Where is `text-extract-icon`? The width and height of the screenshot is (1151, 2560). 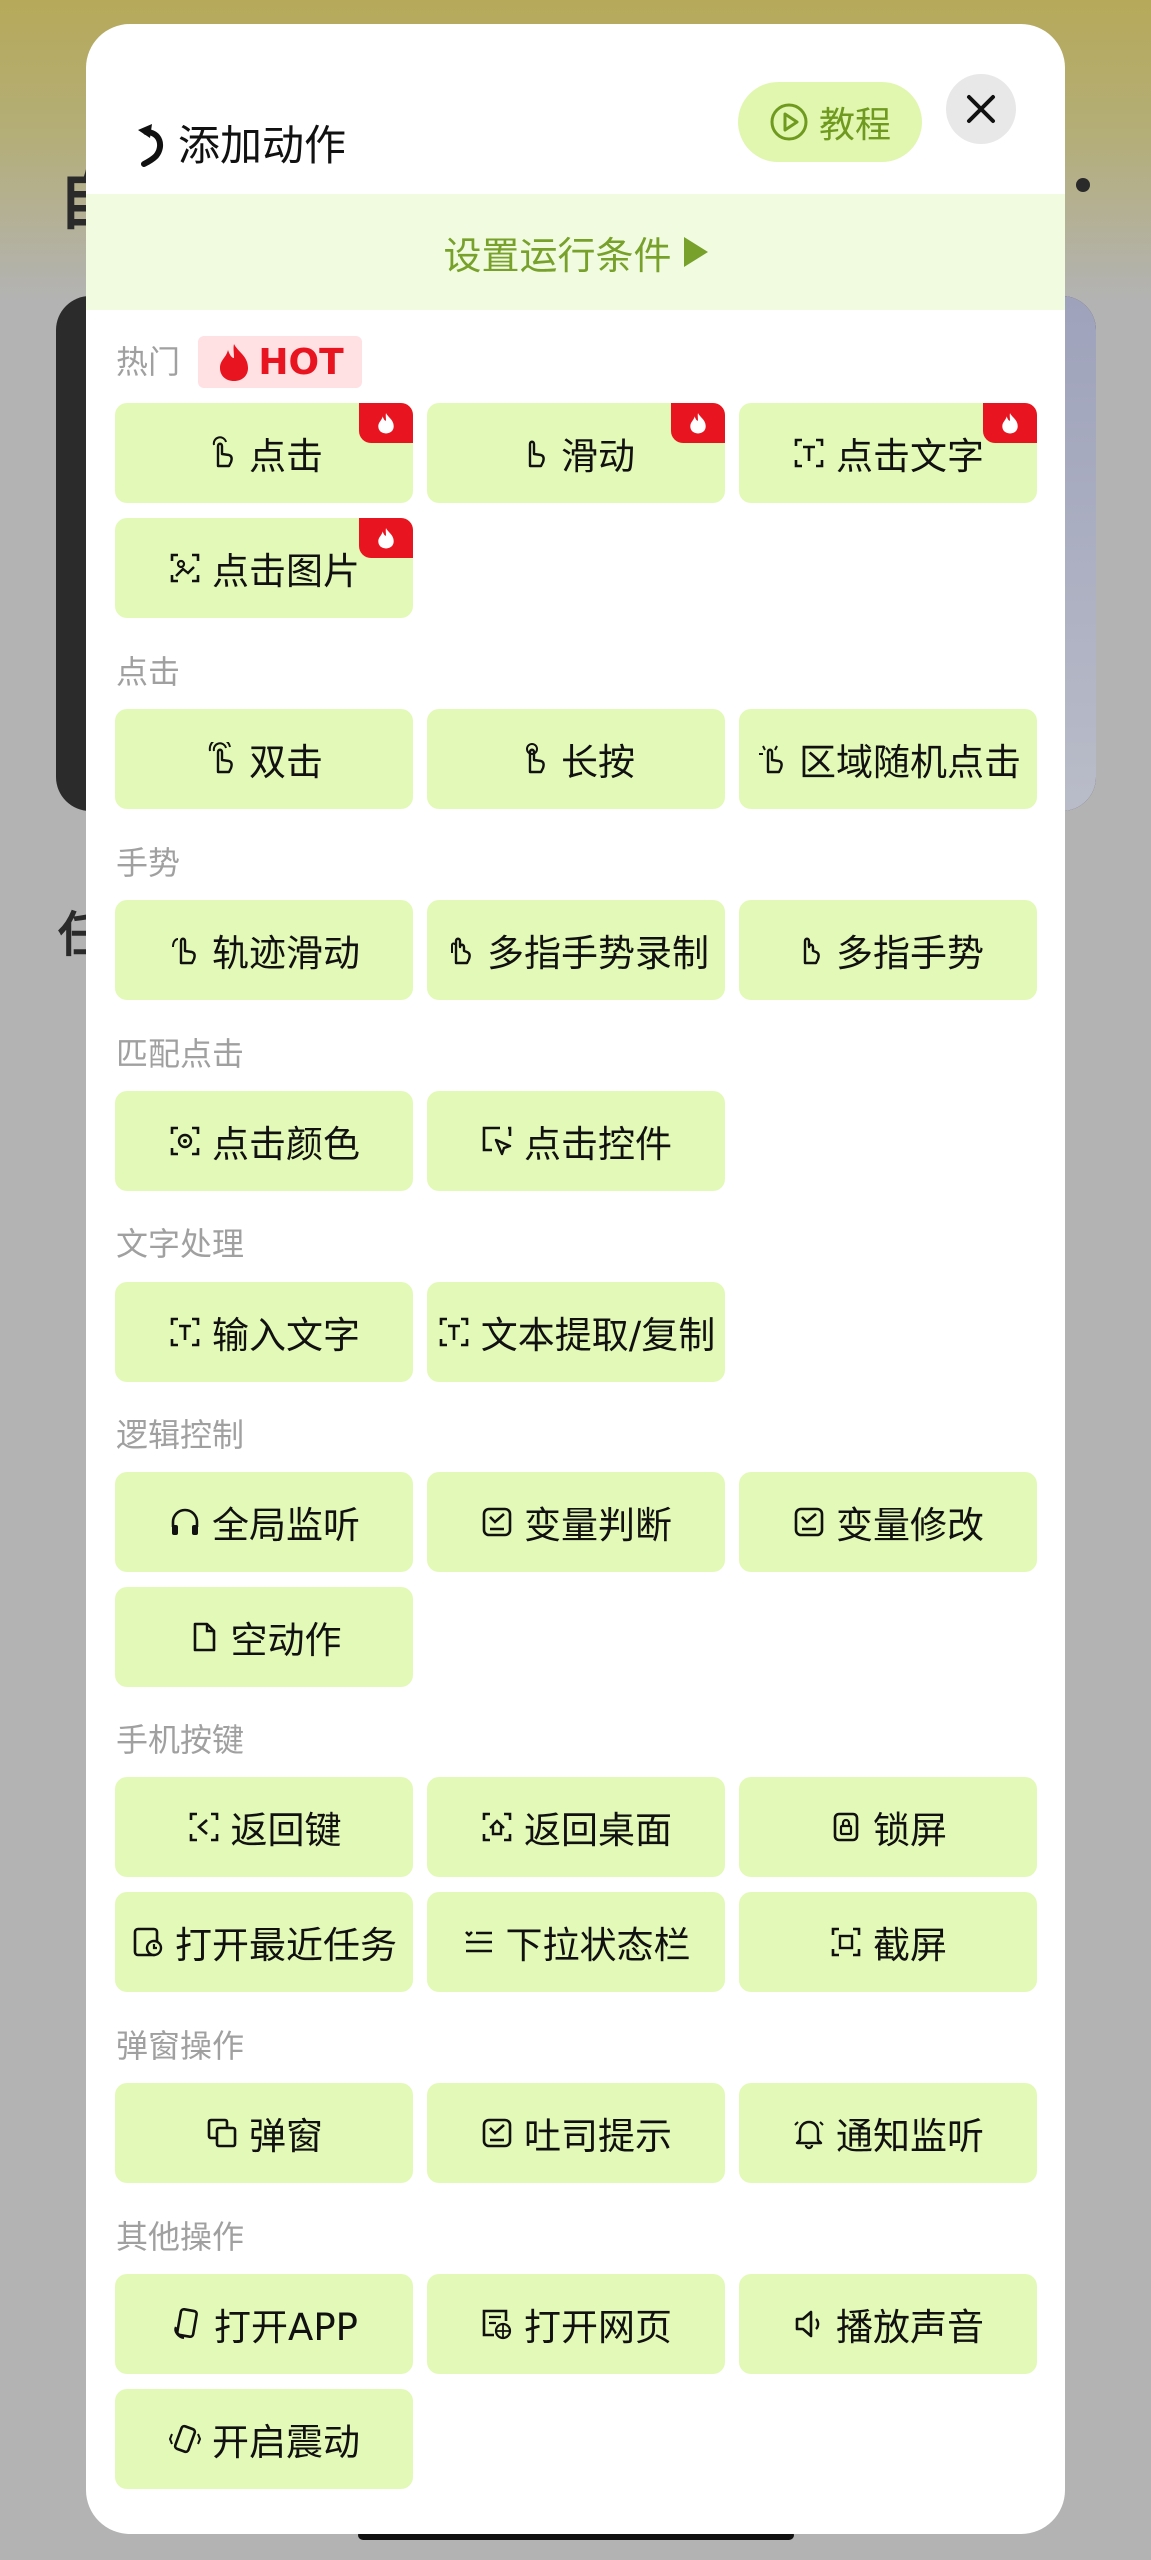 text-extract-icon is located at coordinates (454, 1332).